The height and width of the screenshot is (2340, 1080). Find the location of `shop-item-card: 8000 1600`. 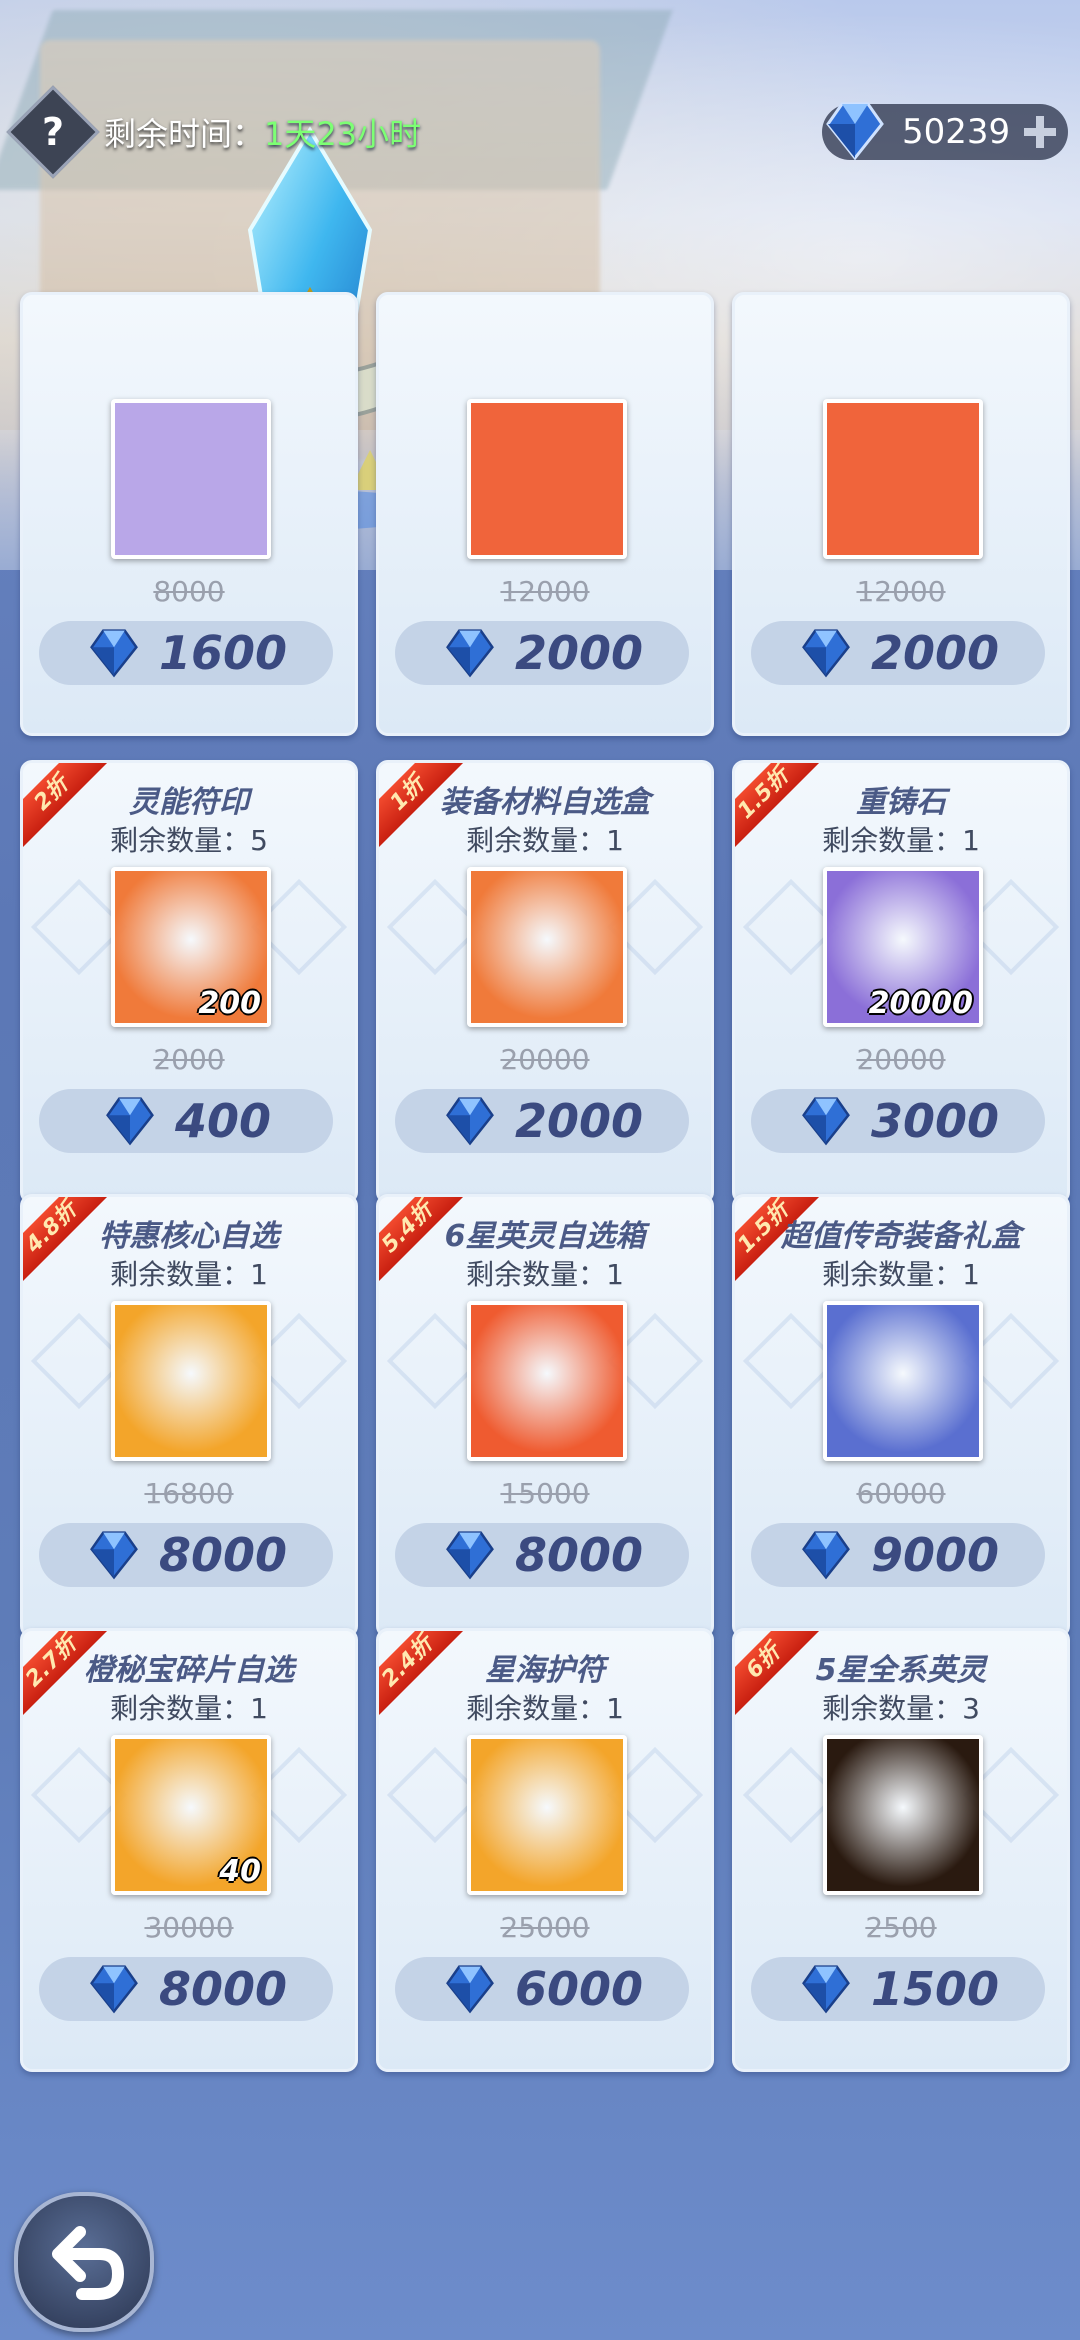

shop-item-card: 8000 1600 is located at coordinates (189, 514).